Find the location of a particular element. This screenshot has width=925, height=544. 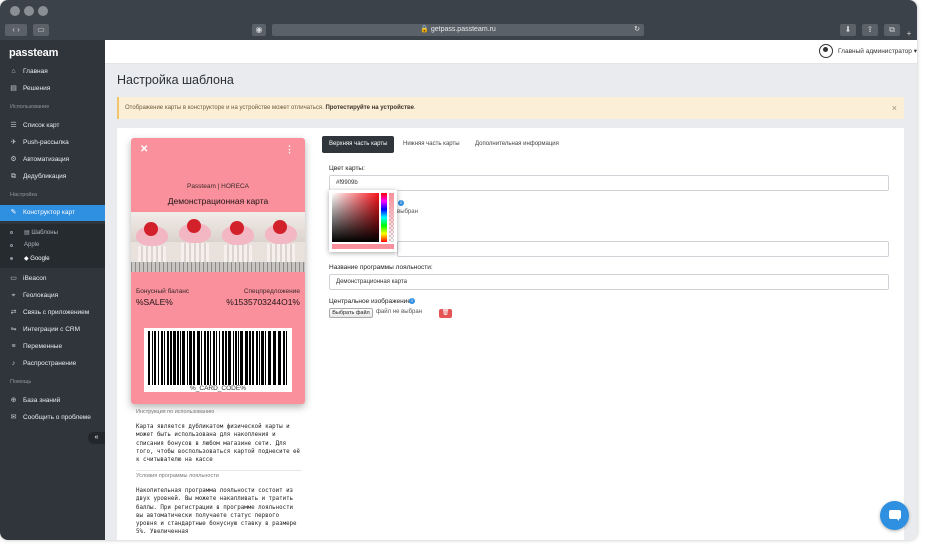

color-picker is located at coordinates (363, 221).